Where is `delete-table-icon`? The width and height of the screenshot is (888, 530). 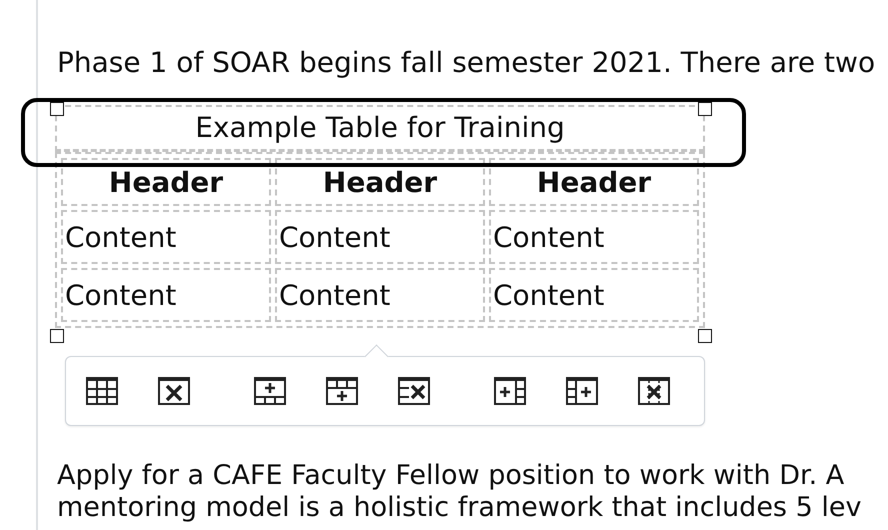
delete-table-icon is located at coordinates (174, 391).